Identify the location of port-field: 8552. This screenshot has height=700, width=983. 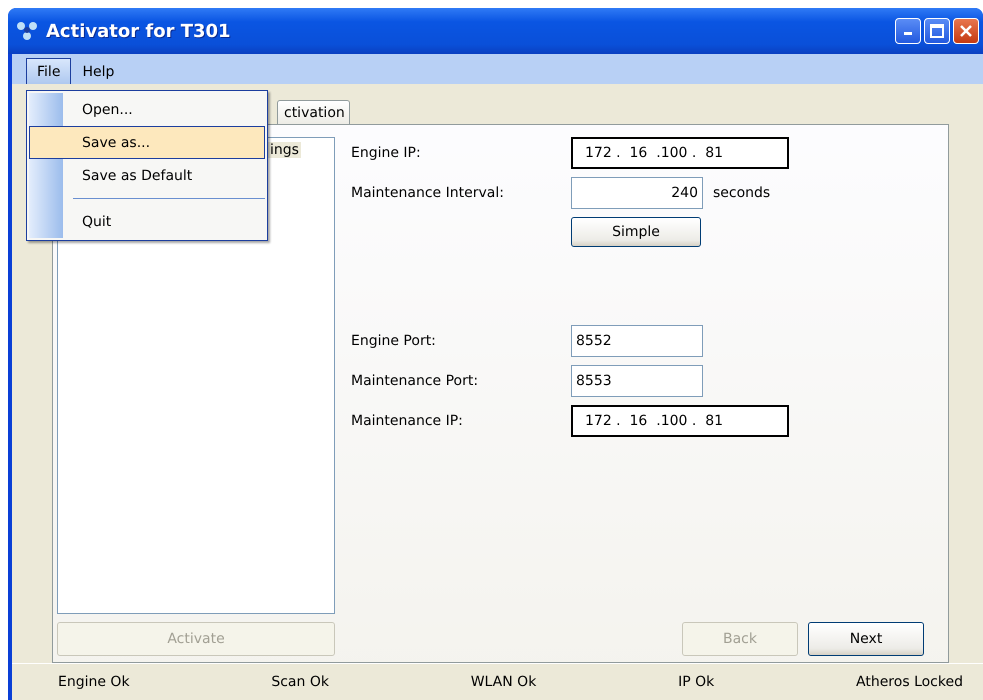
(637, 341).